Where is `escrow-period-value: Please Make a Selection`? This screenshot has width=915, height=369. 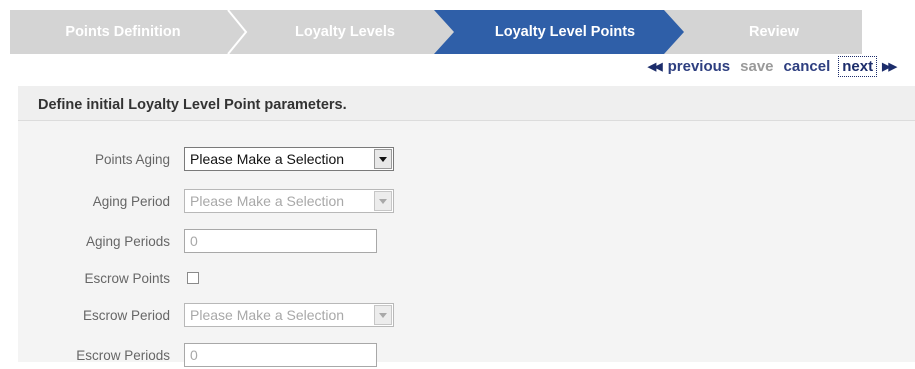 escrow-period-value: Please Make a Selection is located at coordinates (267, 315).